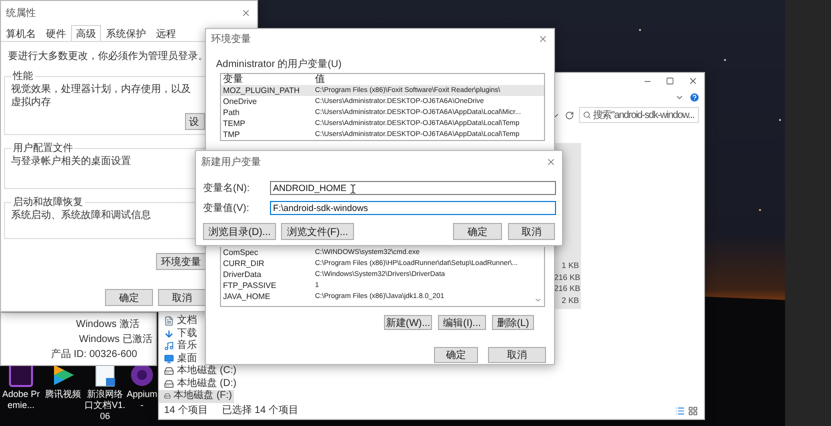 The height and width of the screenshot is (426, 831). Describe the element at coordinates (142, 400) in the screenshot. I see `desktop-icon-label: Appium-` at that location.